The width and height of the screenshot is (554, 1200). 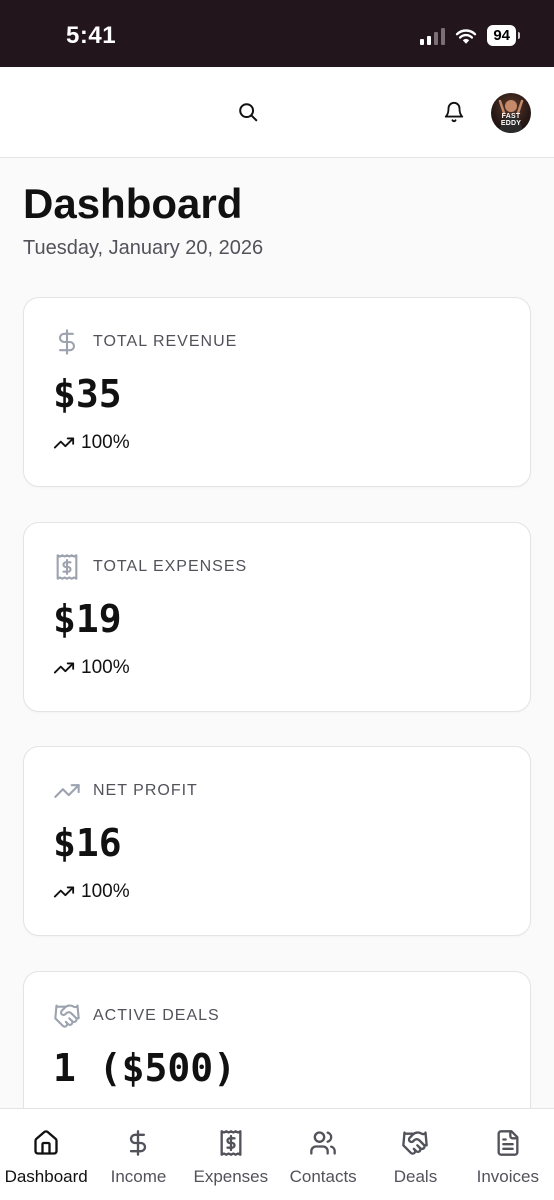 I want to click on card-label: TOTAL EXPENSES, so click(x=170, y=566).